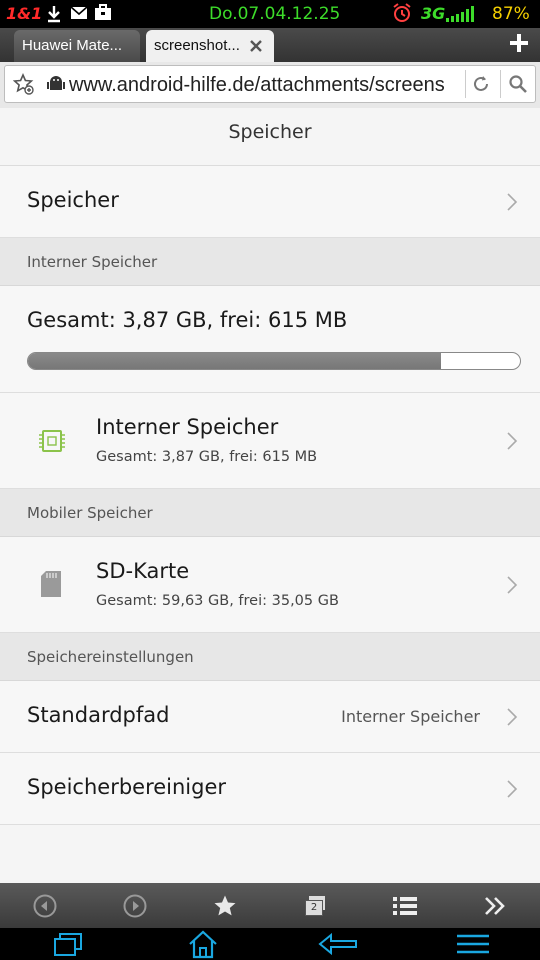  Describe the element at coordinates (187, 320) in the screenshot. I see `total-storage-text: Gesamt: 3,87 GB, frei: 615 MB` at that location.